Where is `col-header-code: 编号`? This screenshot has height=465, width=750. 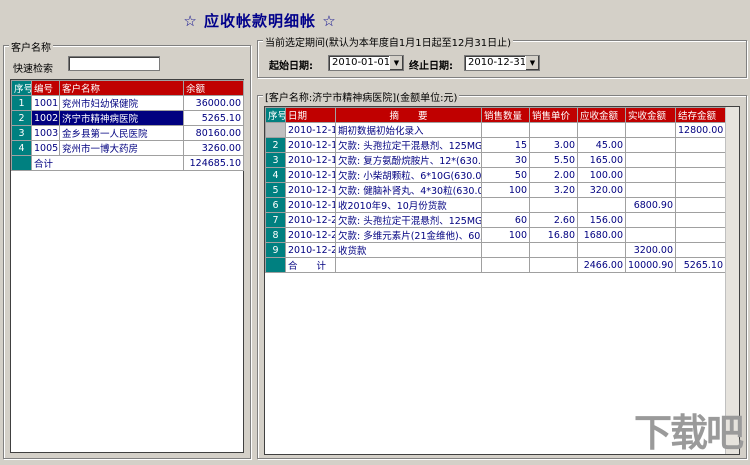 col-header-code: 编号 is located at coordinates (45, 88).